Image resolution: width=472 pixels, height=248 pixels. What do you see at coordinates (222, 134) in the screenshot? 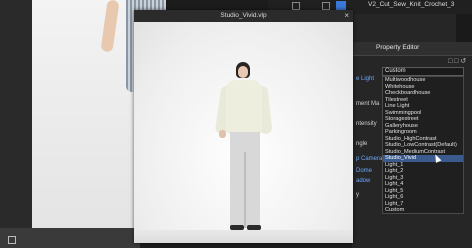
I see `model-hand` at bounding box center [222, 134].